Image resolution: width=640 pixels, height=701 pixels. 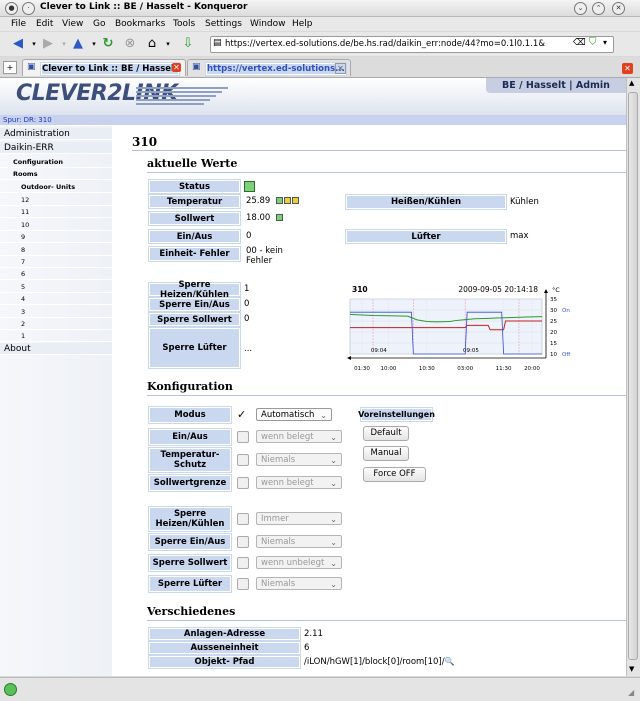 What do you see at coordinates (631, 692) in the screenshot?
I see `resize-grip-icon: ◢` at bounding box center [631, 692].